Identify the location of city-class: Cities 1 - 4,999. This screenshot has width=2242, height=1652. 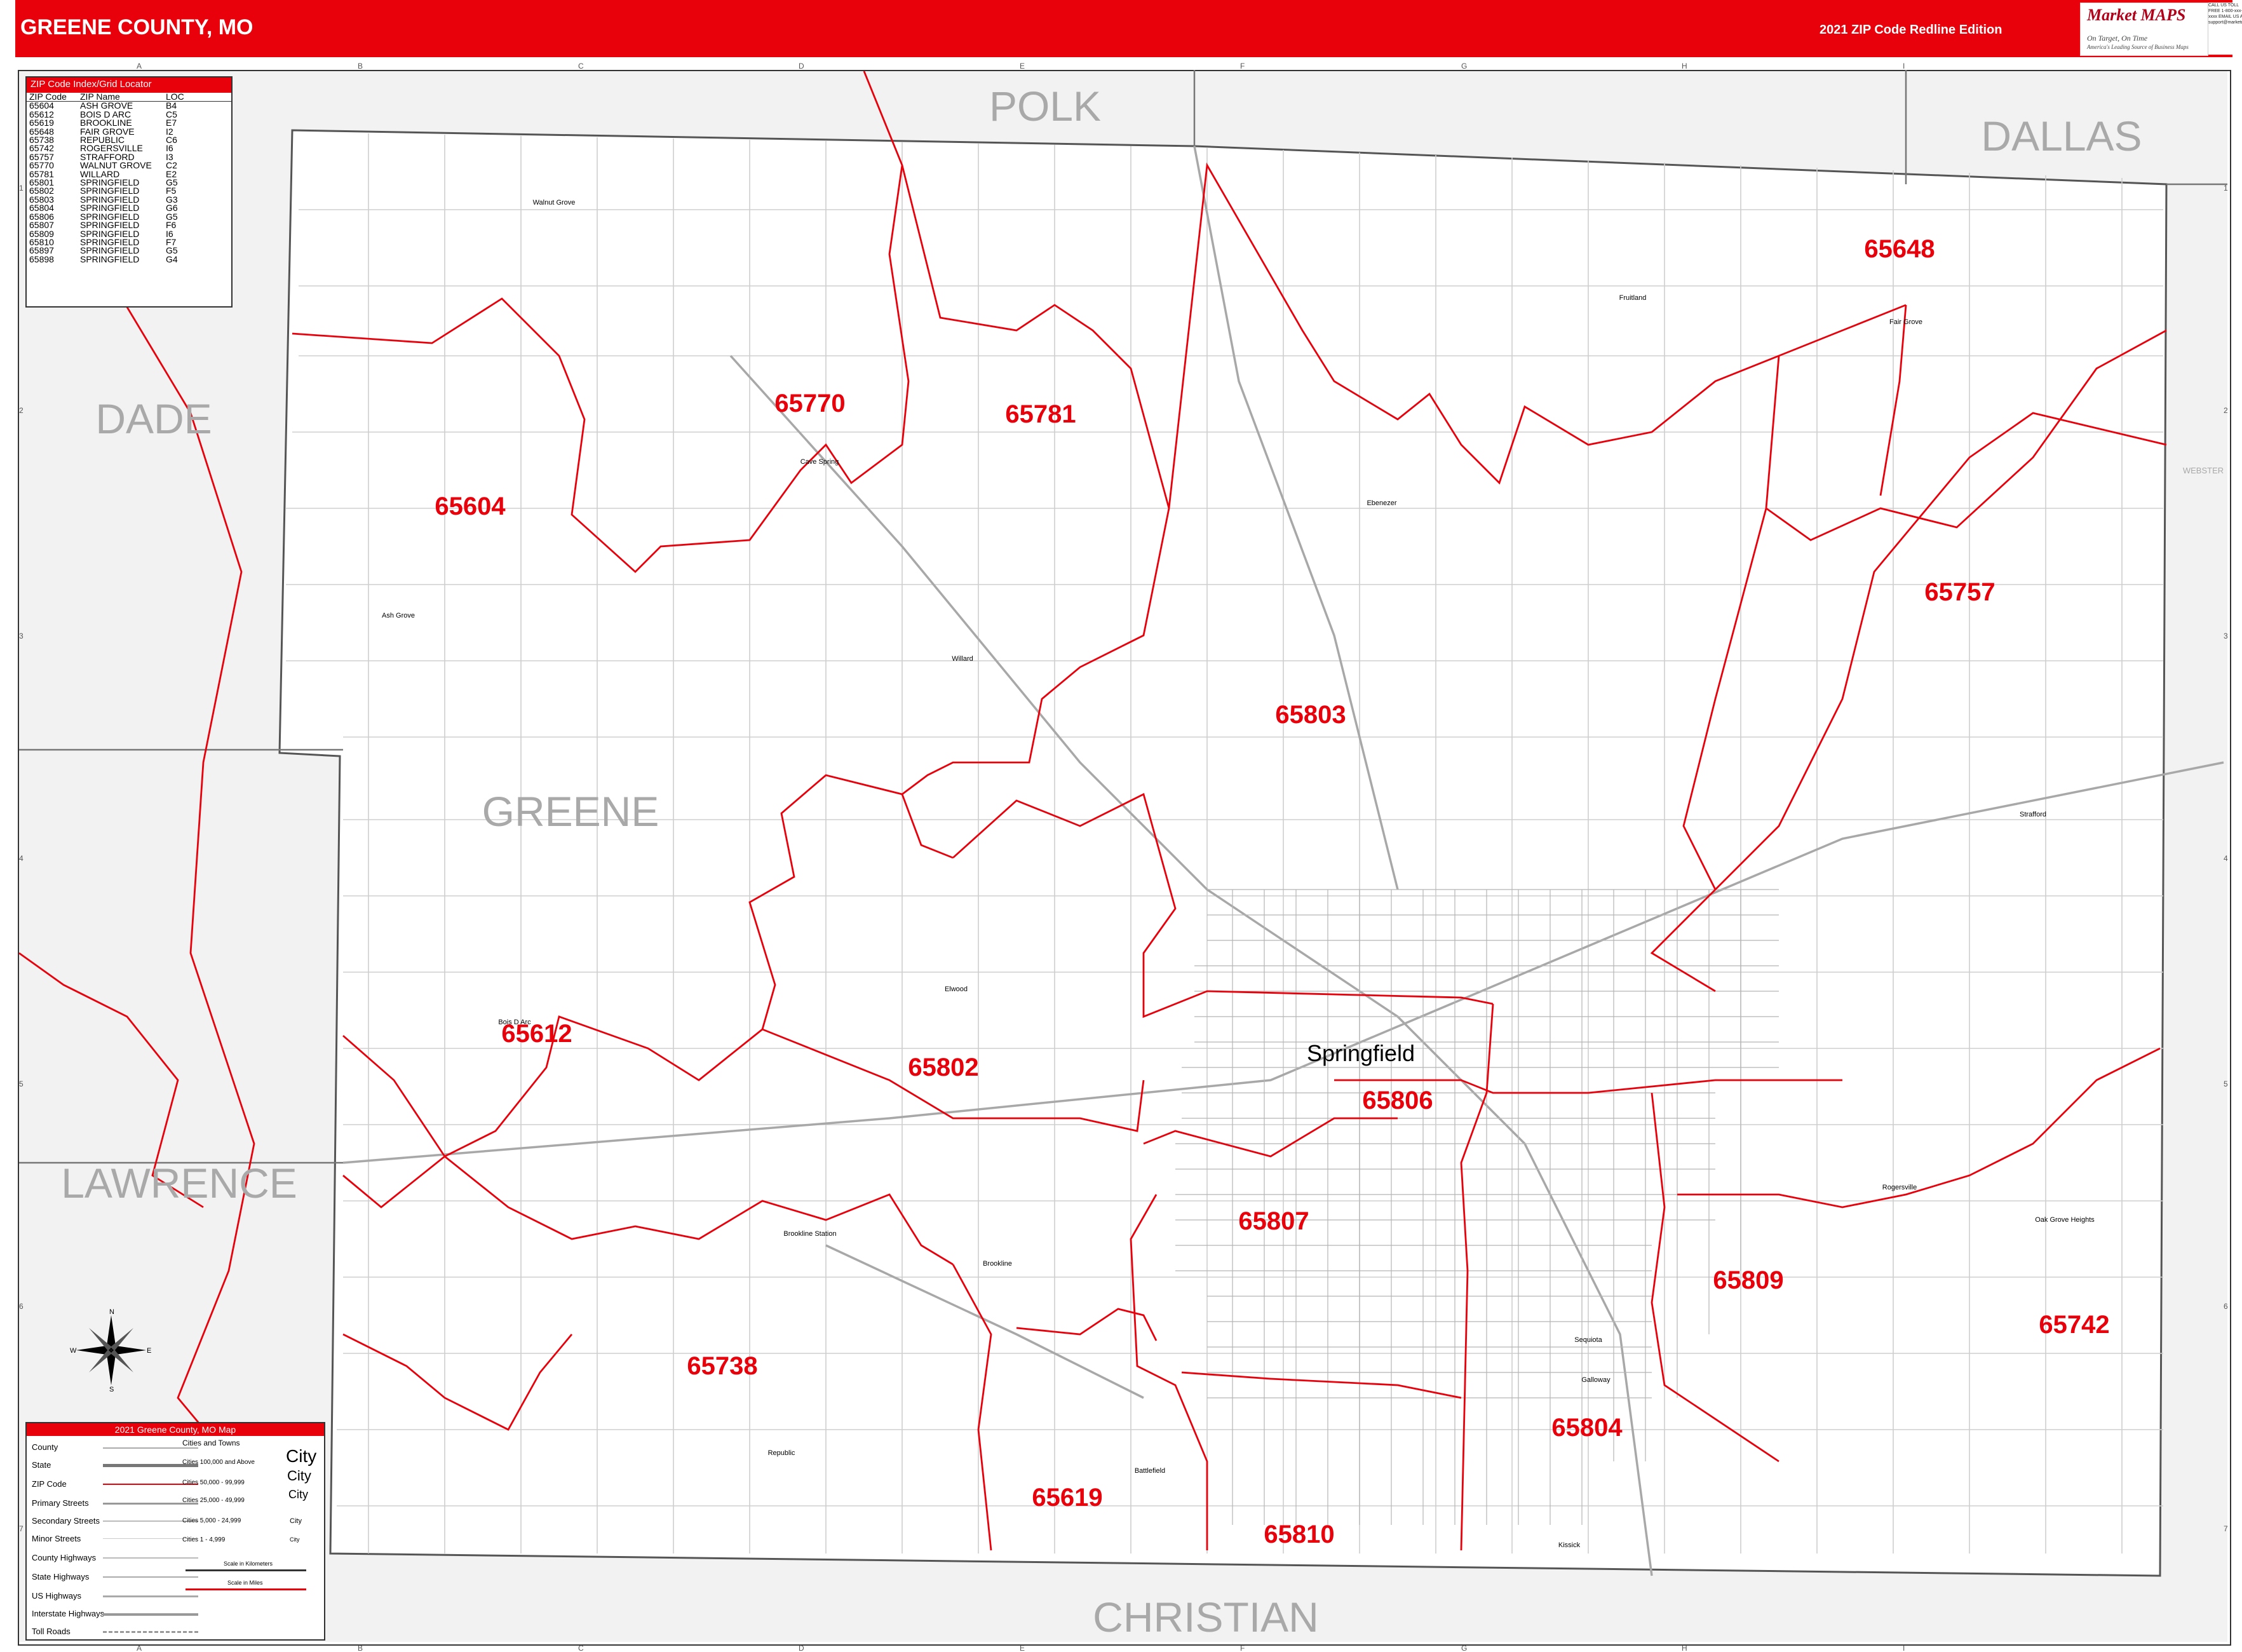
(204, 1539).